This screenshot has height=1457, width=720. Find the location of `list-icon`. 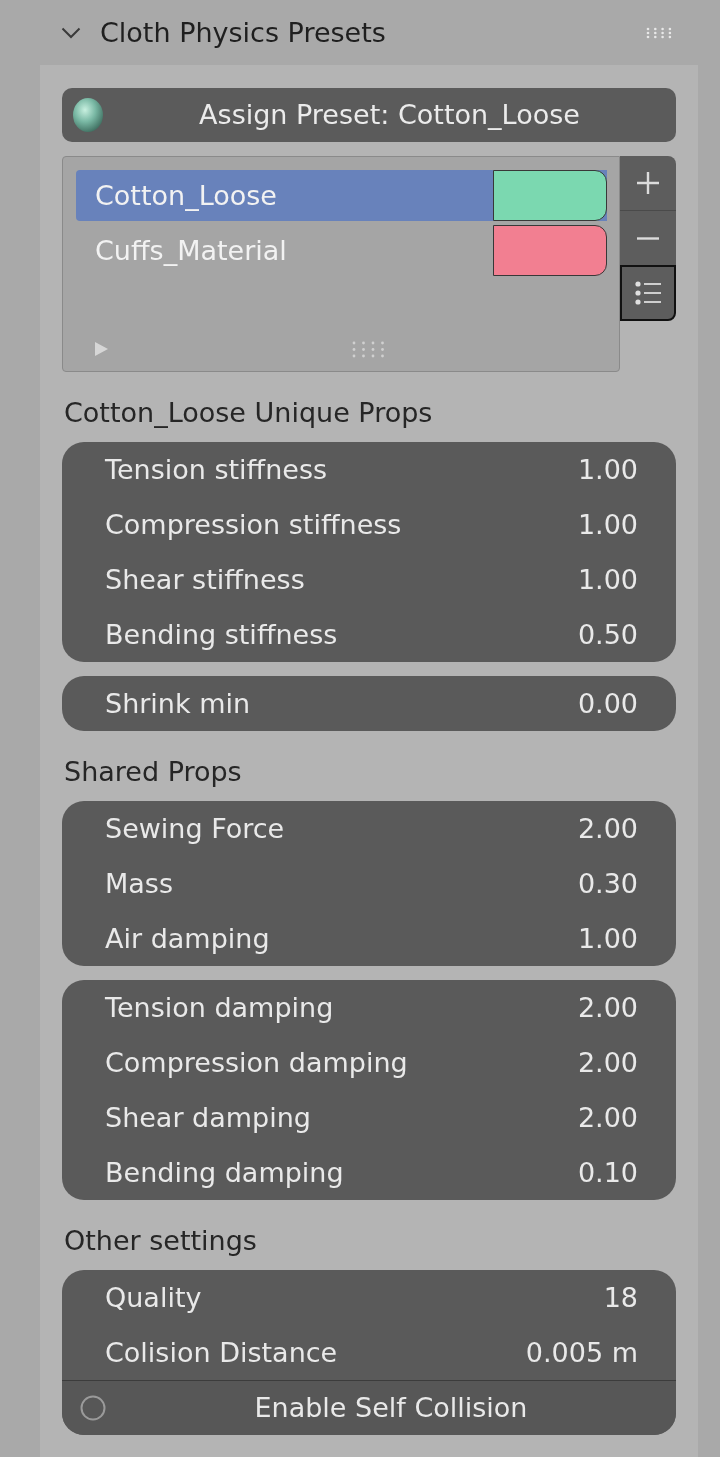

list-icon is located at coordinates (648, 293).